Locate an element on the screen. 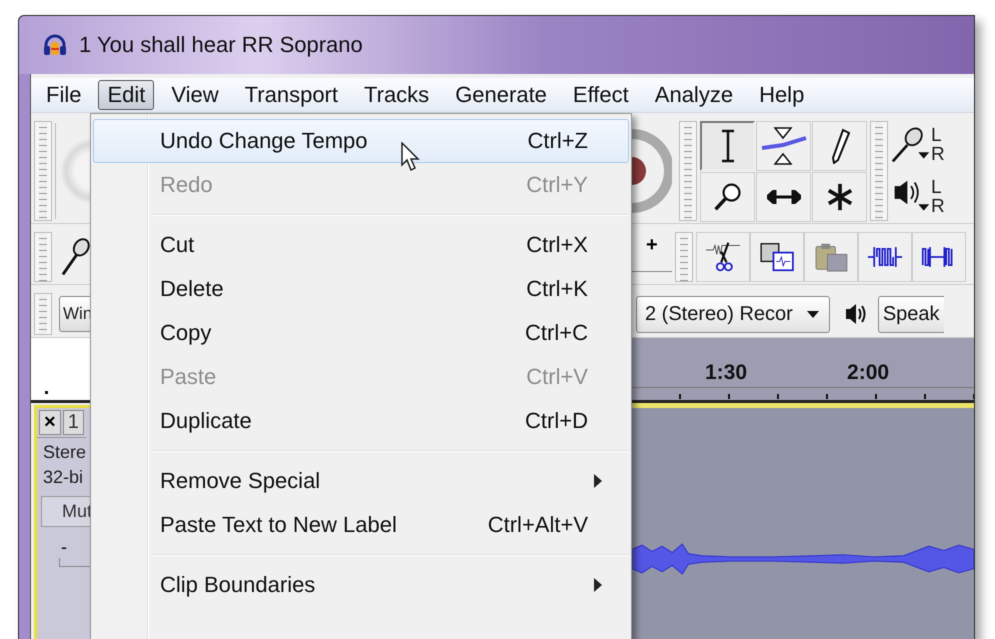 Image resolution: width=995 pixels, height=639 pixels. menu-item: Undo Change Tempo Ctrl+Z is located at coordinates (361, 141).